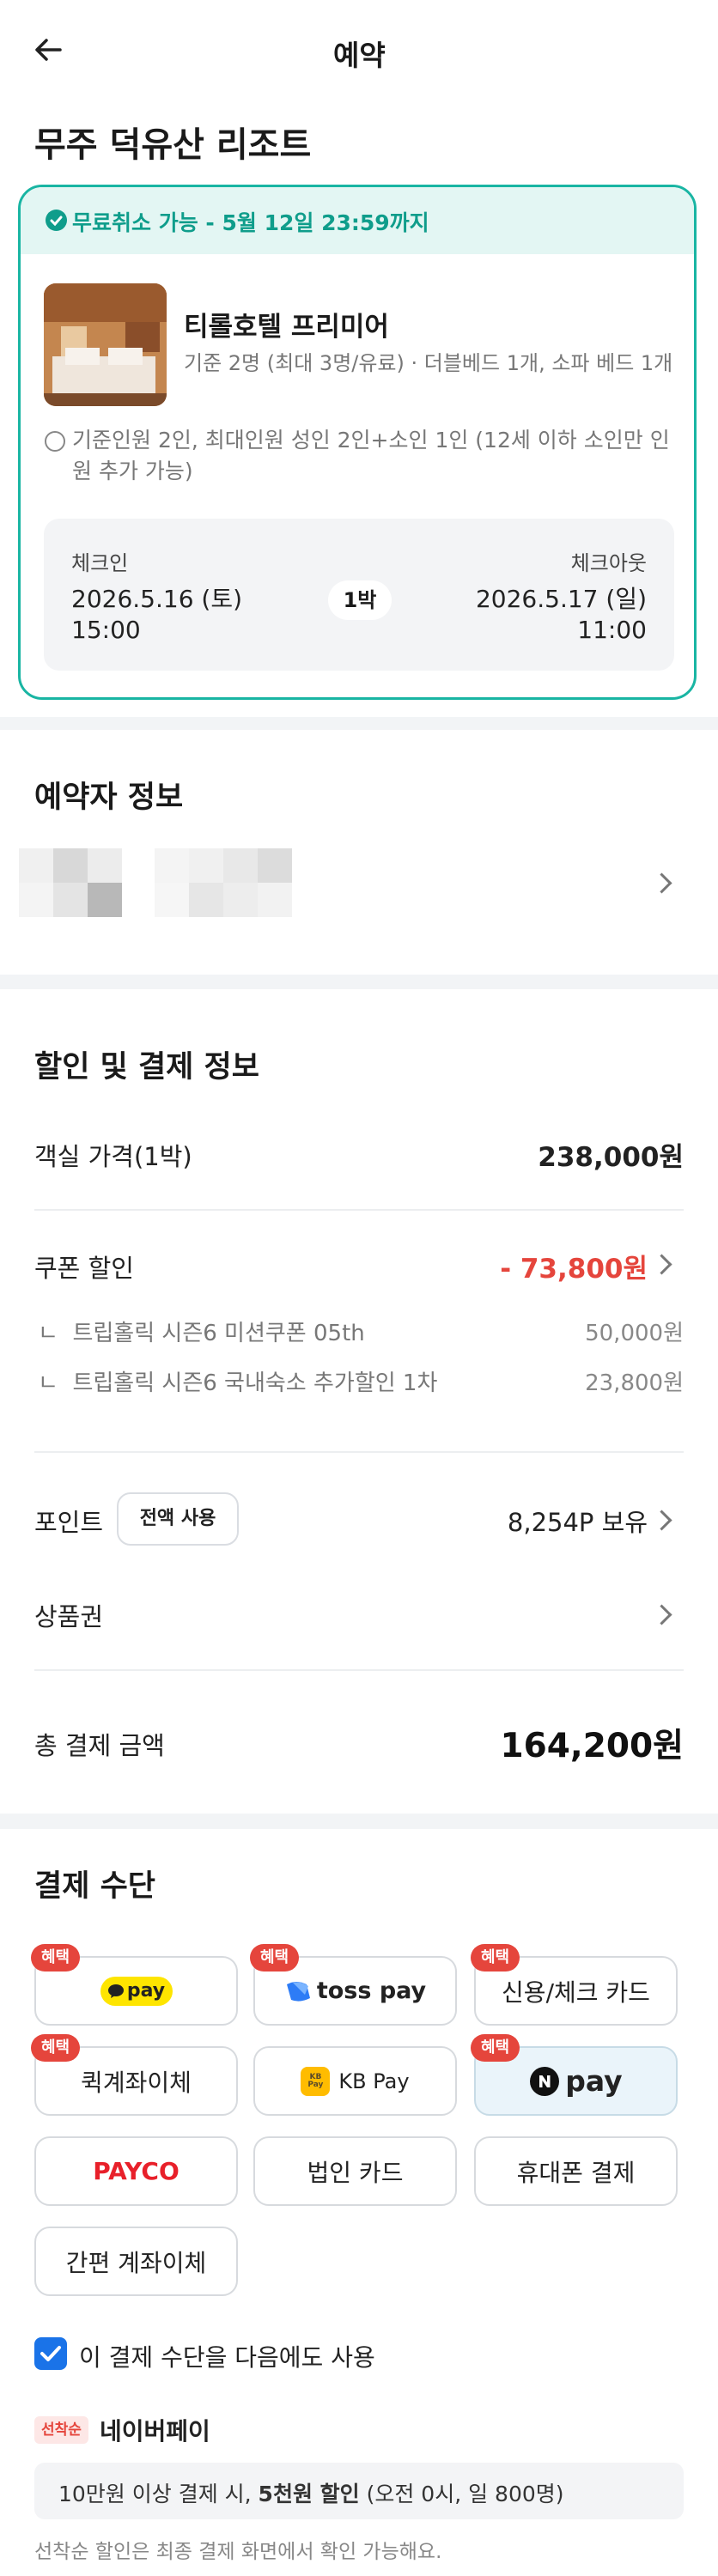  I want to click on phone-payment-label: 휴대폰 결제, so click(576, 2172).